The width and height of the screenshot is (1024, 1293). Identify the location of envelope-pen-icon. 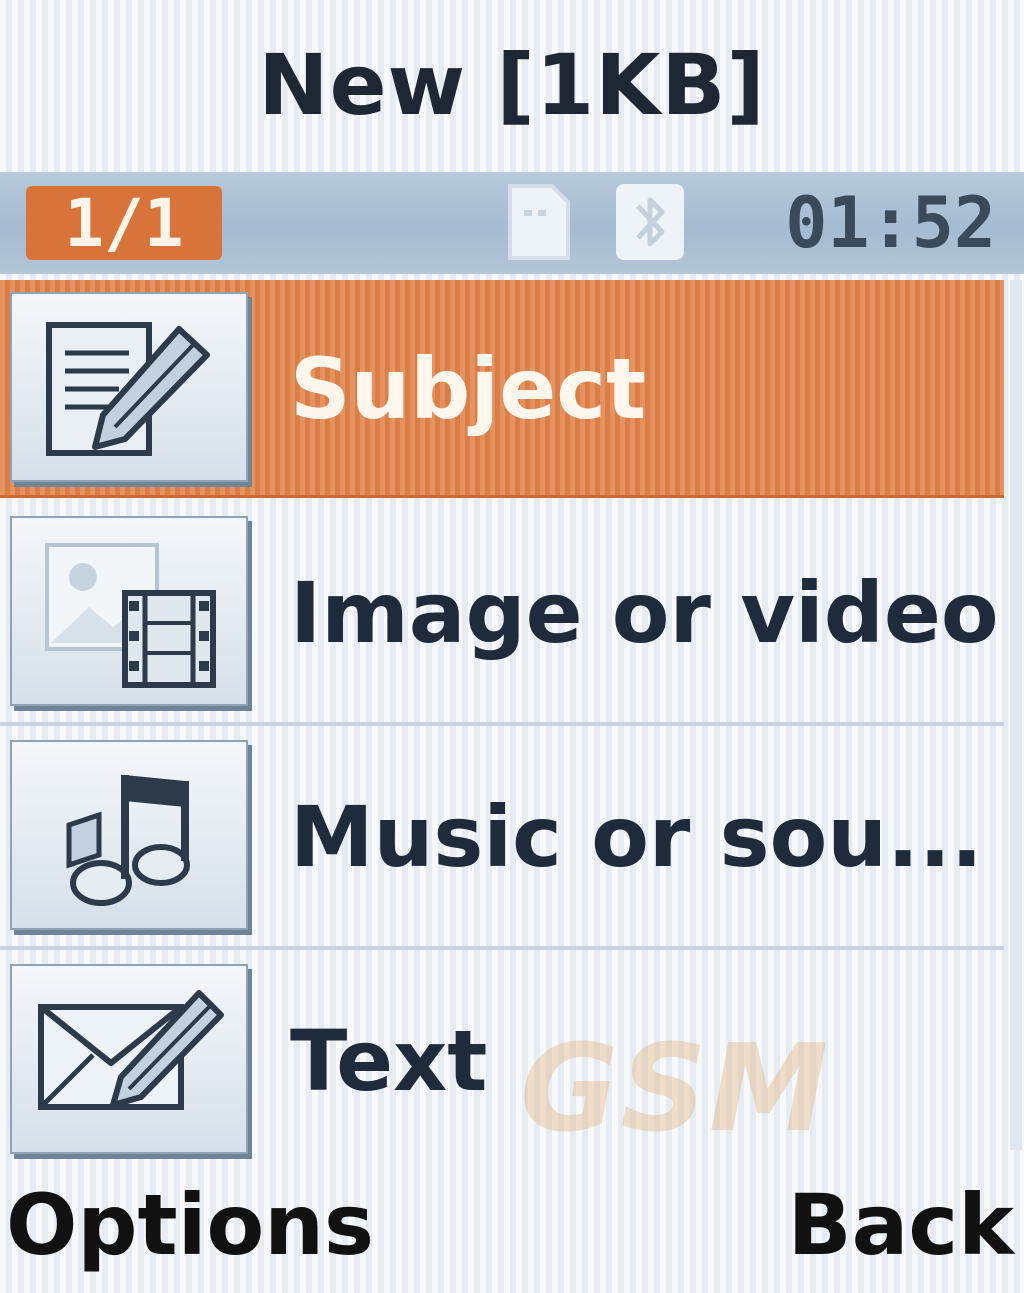
(131, 1050).